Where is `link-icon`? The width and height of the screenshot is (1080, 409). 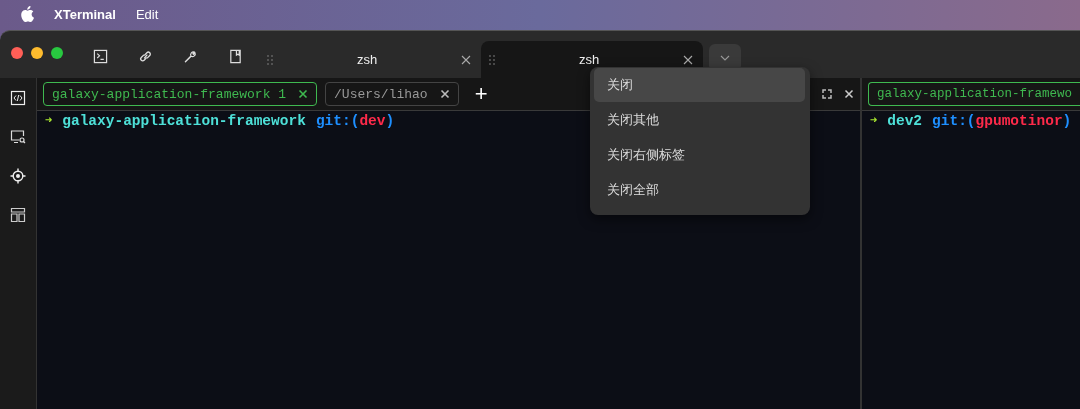
link-icon is located at coordinates (145, 56).